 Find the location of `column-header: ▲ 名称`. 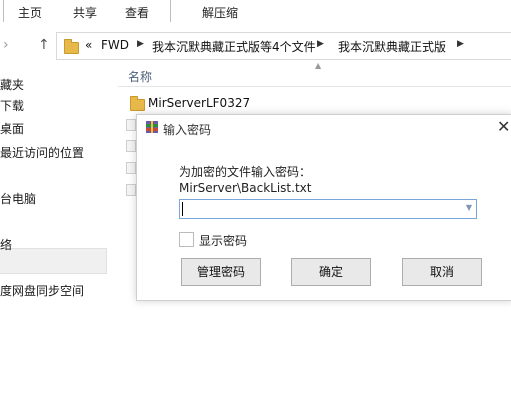

column-header: ▲ 名称 is located at coordinates (314, 74).